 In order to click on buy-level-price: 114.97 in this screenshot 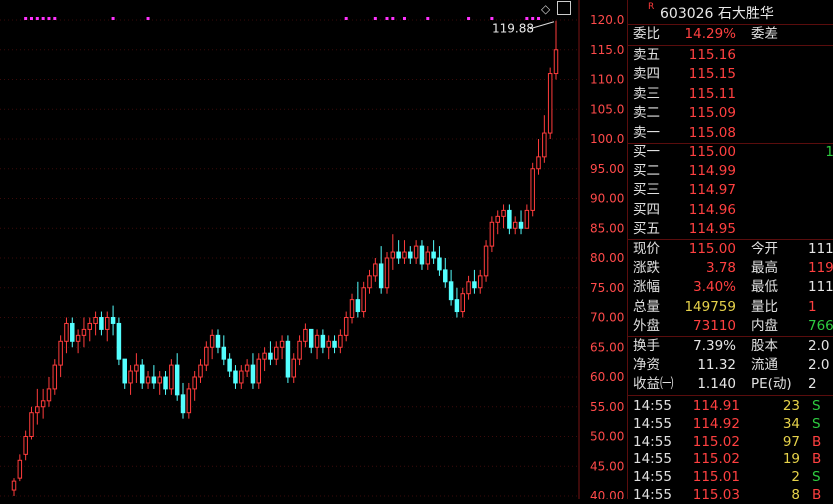, I will do `click(712, 190)`.